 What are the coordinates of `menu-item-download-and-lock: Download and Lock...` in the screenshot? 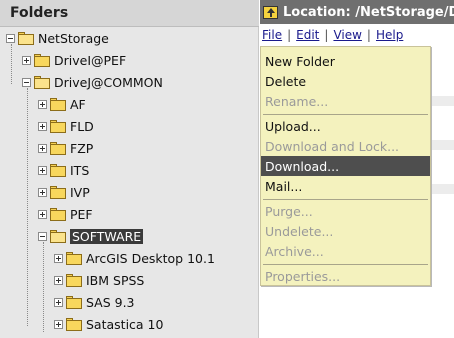 It's located at (332, 146).